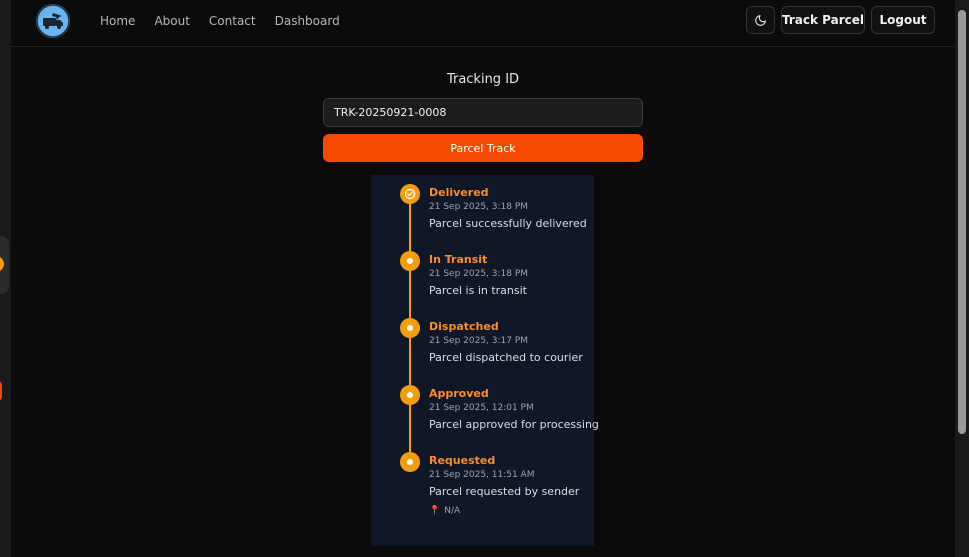  What do you see at coordinates (435, 511) in the screenshot?
I see `location-pin-icon: 📍` at bounding box center [435, 511].